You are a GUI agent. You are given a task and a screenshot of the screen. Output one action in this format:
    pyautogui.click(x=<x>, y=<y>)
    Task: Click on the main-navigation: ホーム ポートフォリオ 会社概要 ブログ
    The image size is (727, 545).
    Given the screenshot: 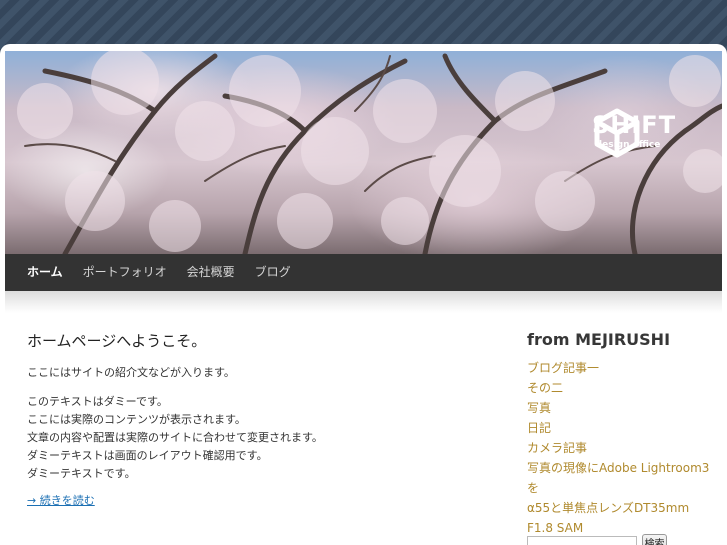 What is the action you would take?
    pyautogui.click(x=363, y=272)
    